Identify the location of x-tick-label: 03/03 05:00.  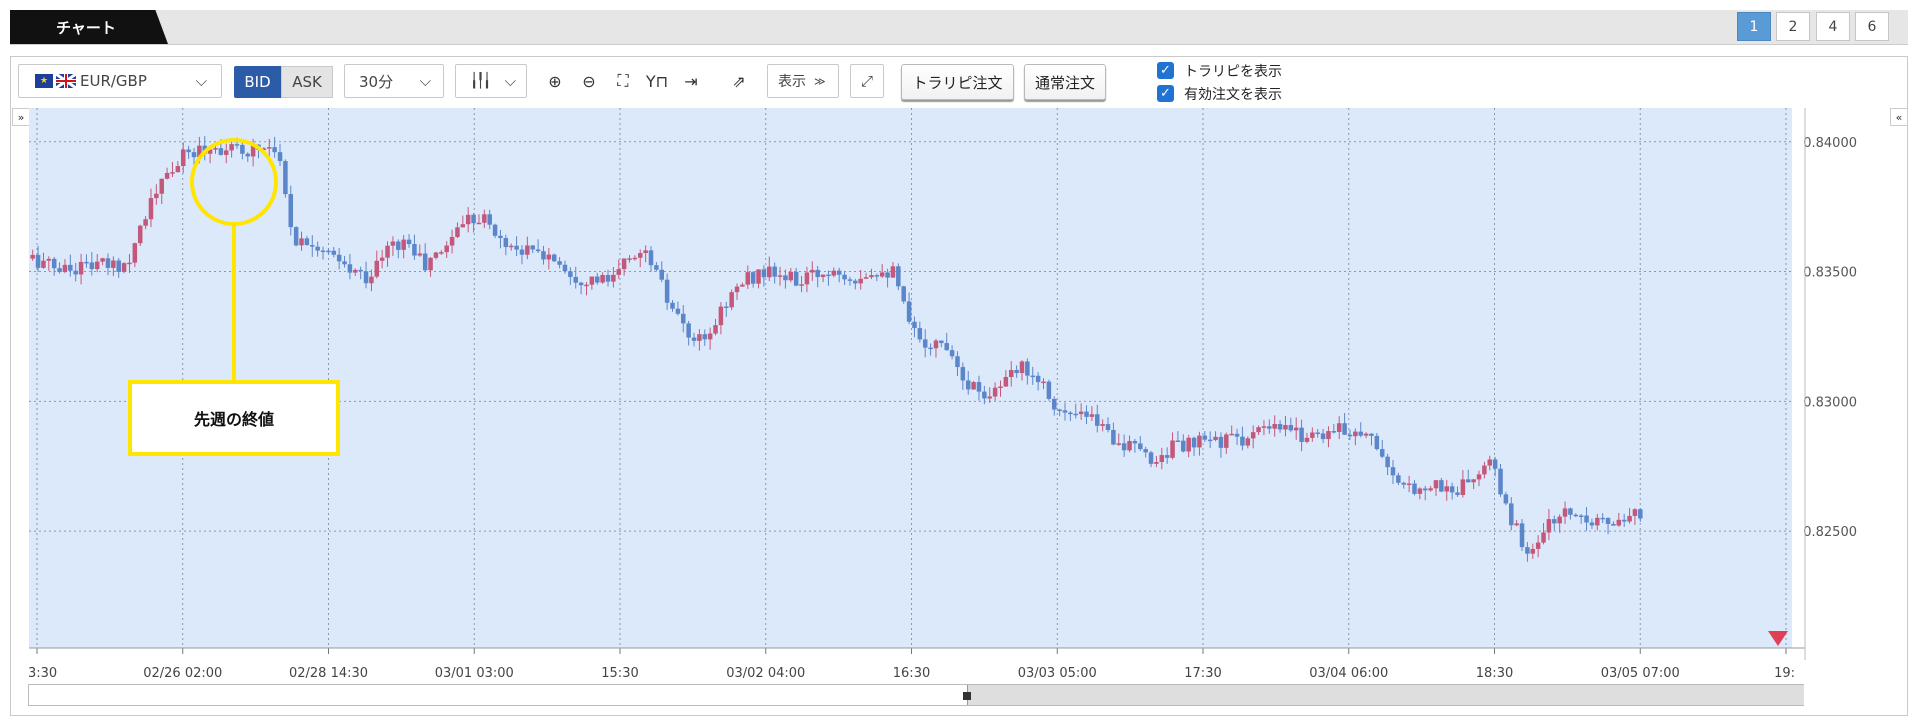
(1057, 673).